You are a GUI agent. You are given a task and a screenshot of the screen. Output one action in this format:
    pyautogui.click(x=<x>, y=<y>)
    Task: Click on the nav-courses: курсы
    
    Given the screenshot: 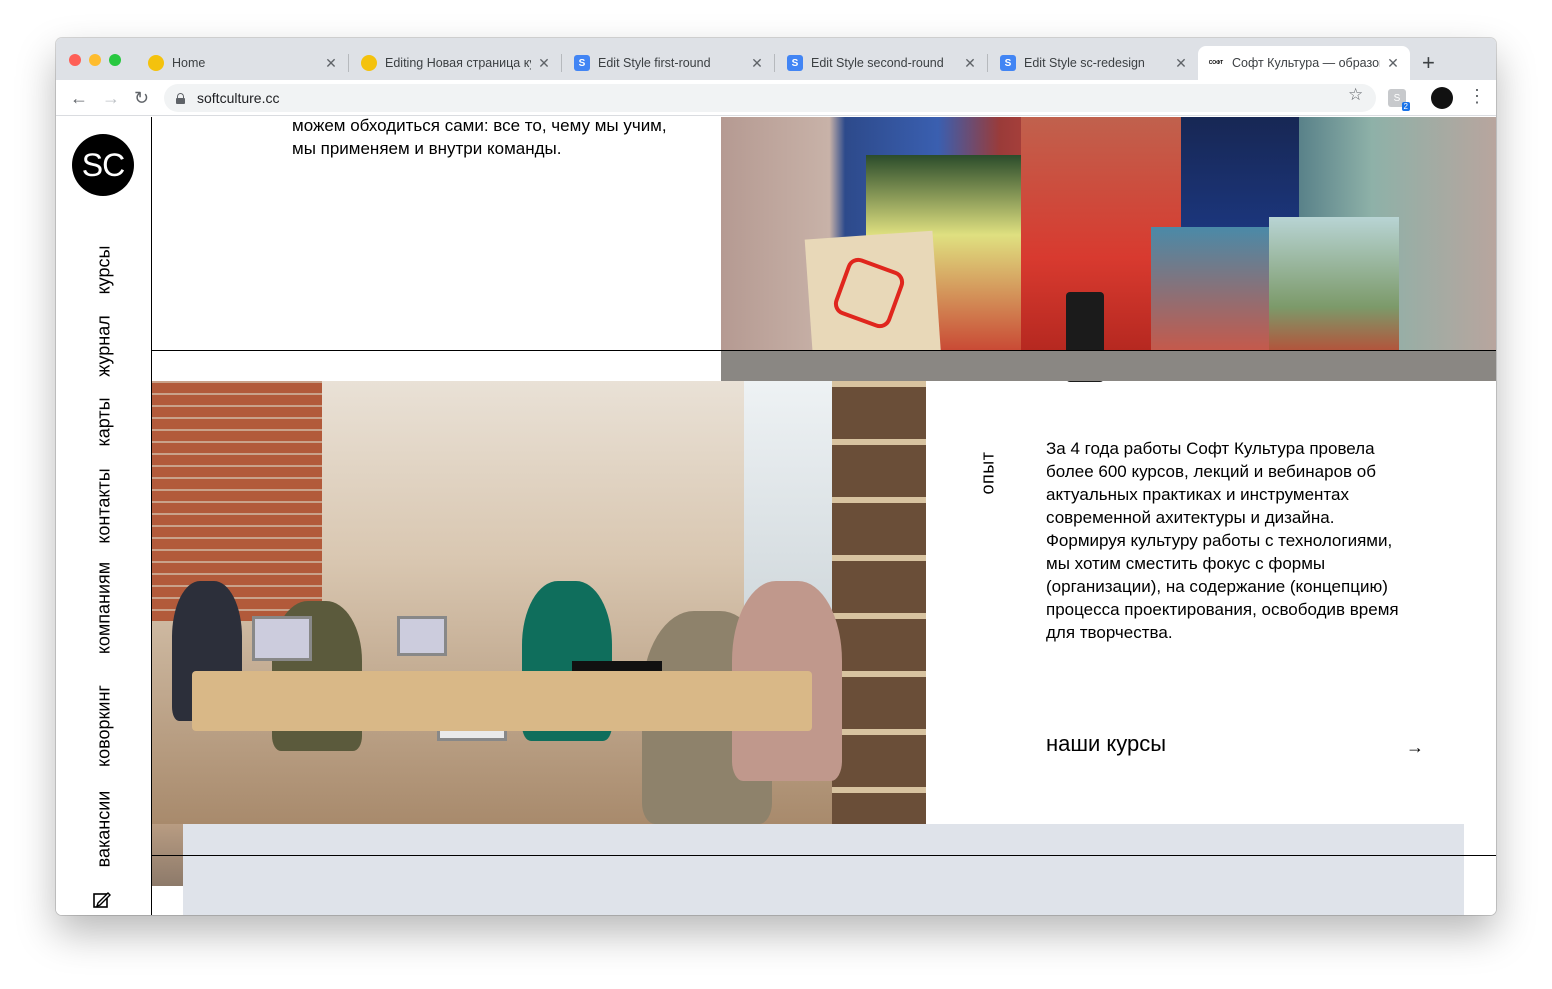 What is the action you would take?
    pyautogui.click(x=104, y=270)
    